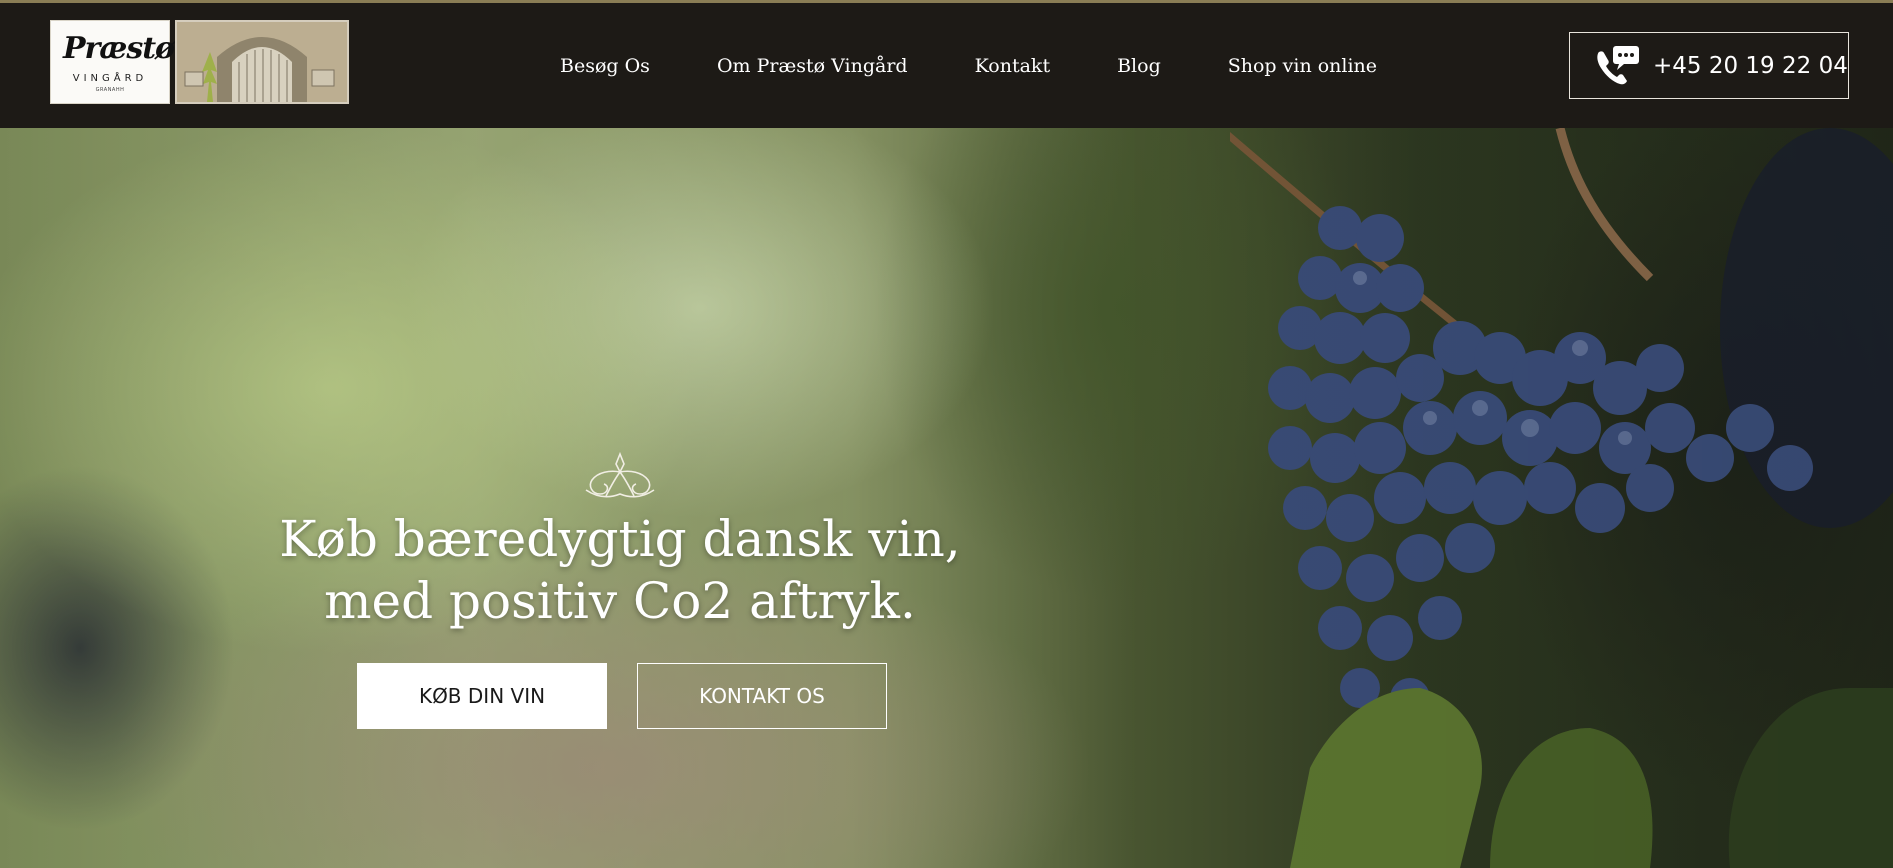  What do you see at coordinates (262, 62) in the screenshot?
I see `cellar-door-image` at bounding box center [262, 62].